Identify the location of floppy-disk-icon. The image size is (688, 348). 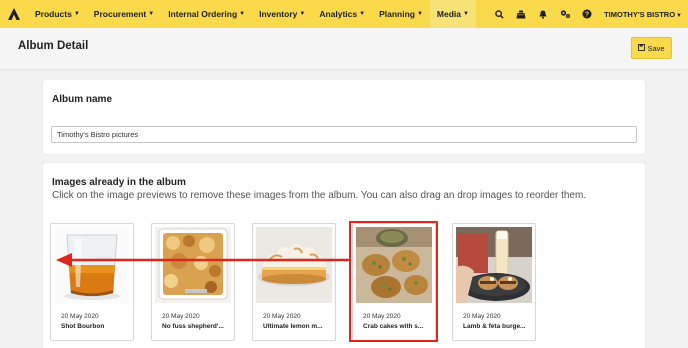
(642, 48).